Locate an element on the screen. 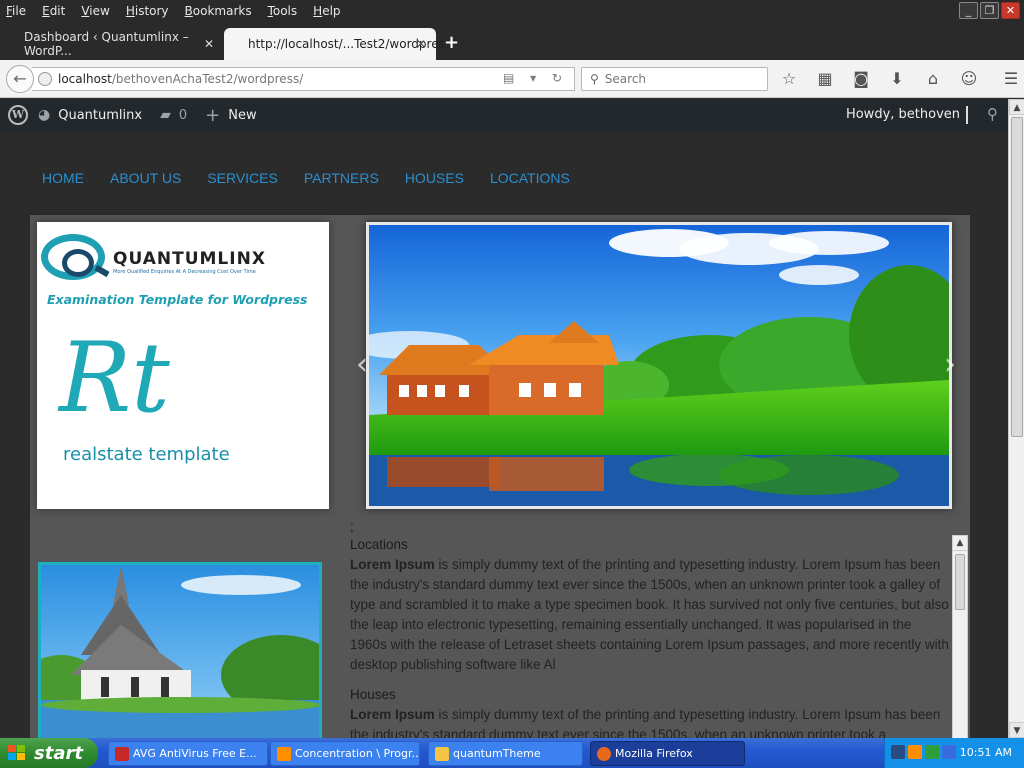  taskbar-quantumtheme: quantumTheme is located at coordinates (505, 753).